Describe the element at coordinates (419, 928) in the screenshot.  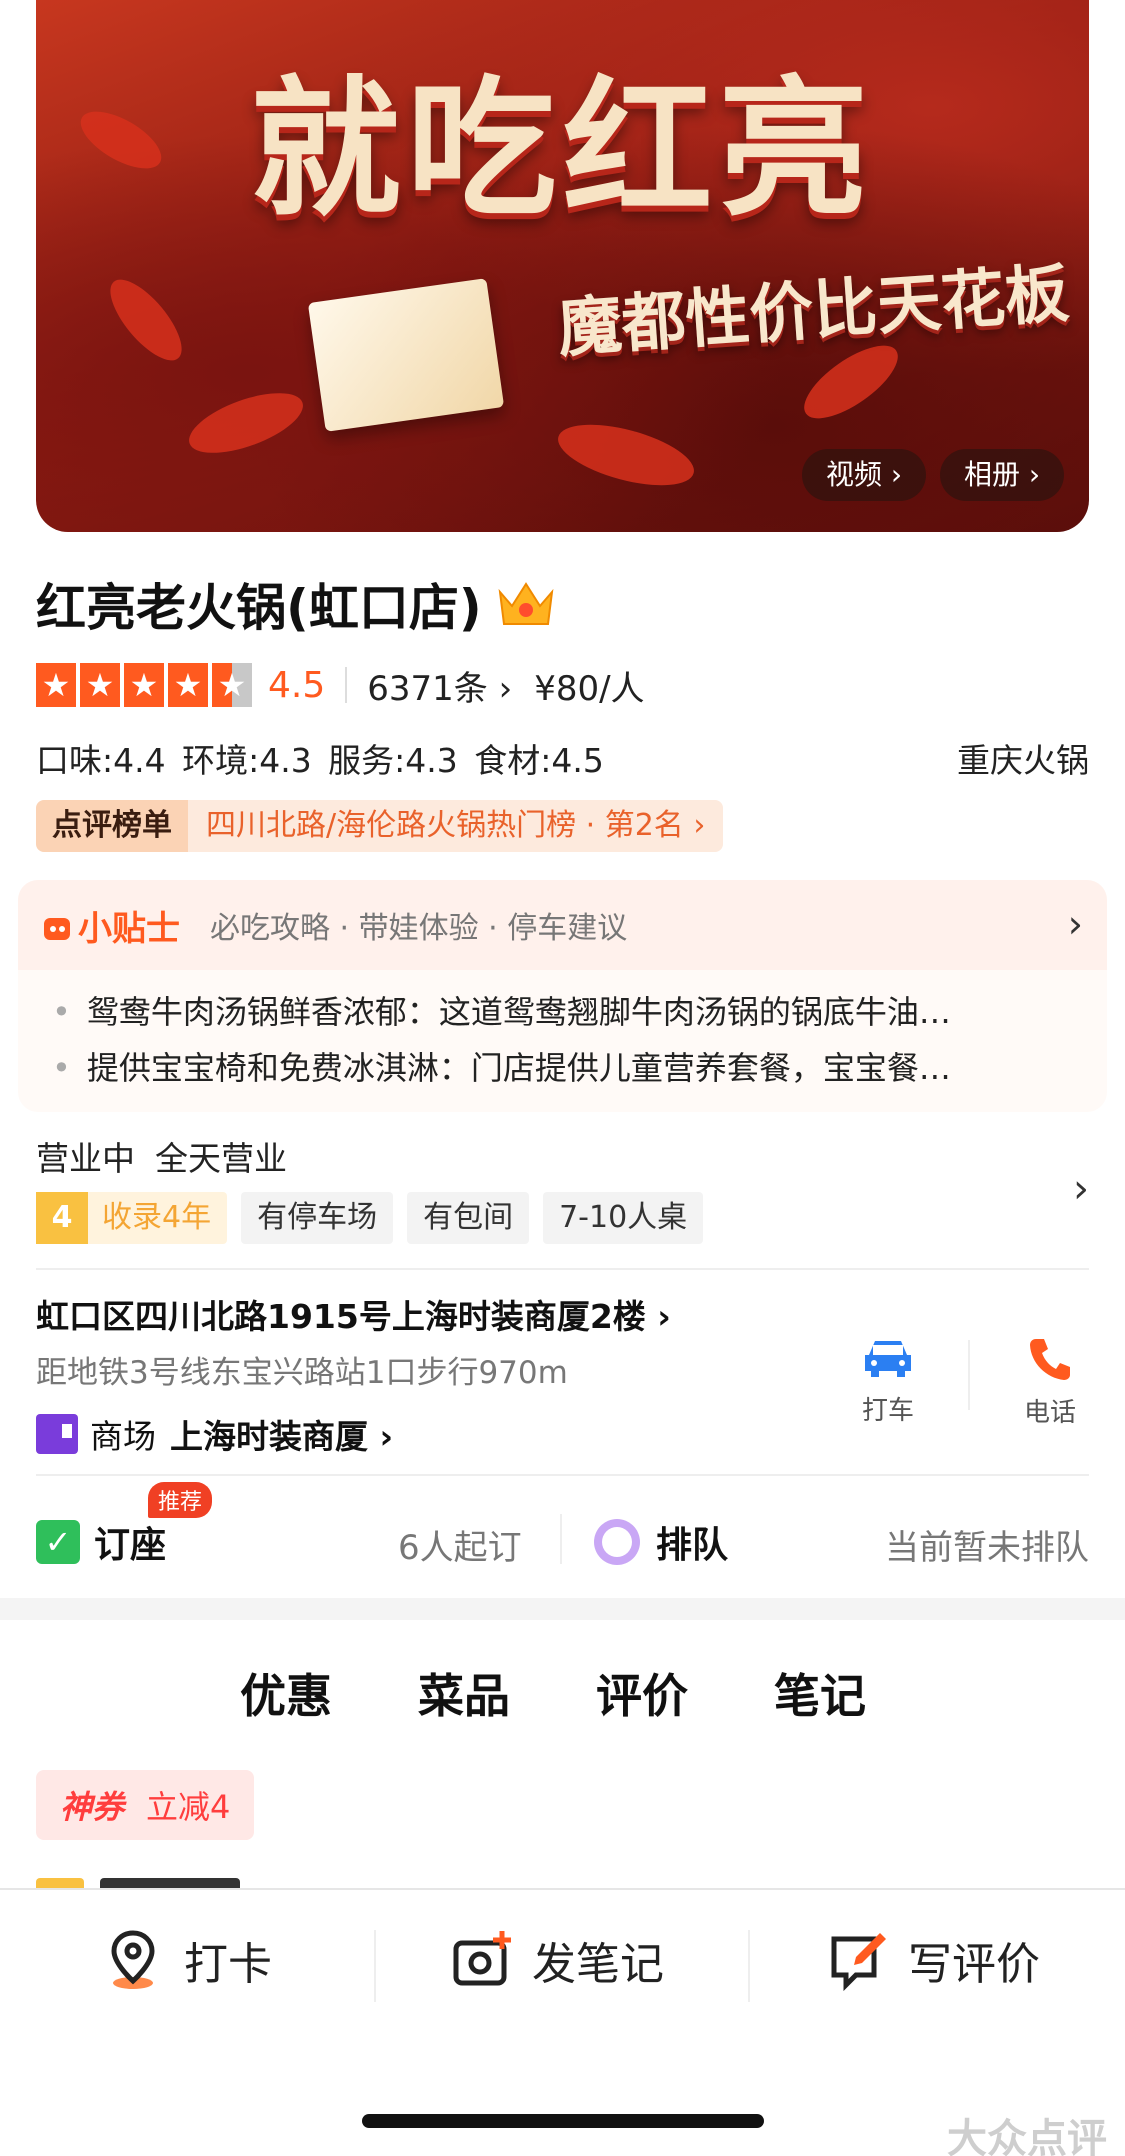
I see `tips-categories: 必吃攻略 · 带娃体验 · 停车建议` at that location.